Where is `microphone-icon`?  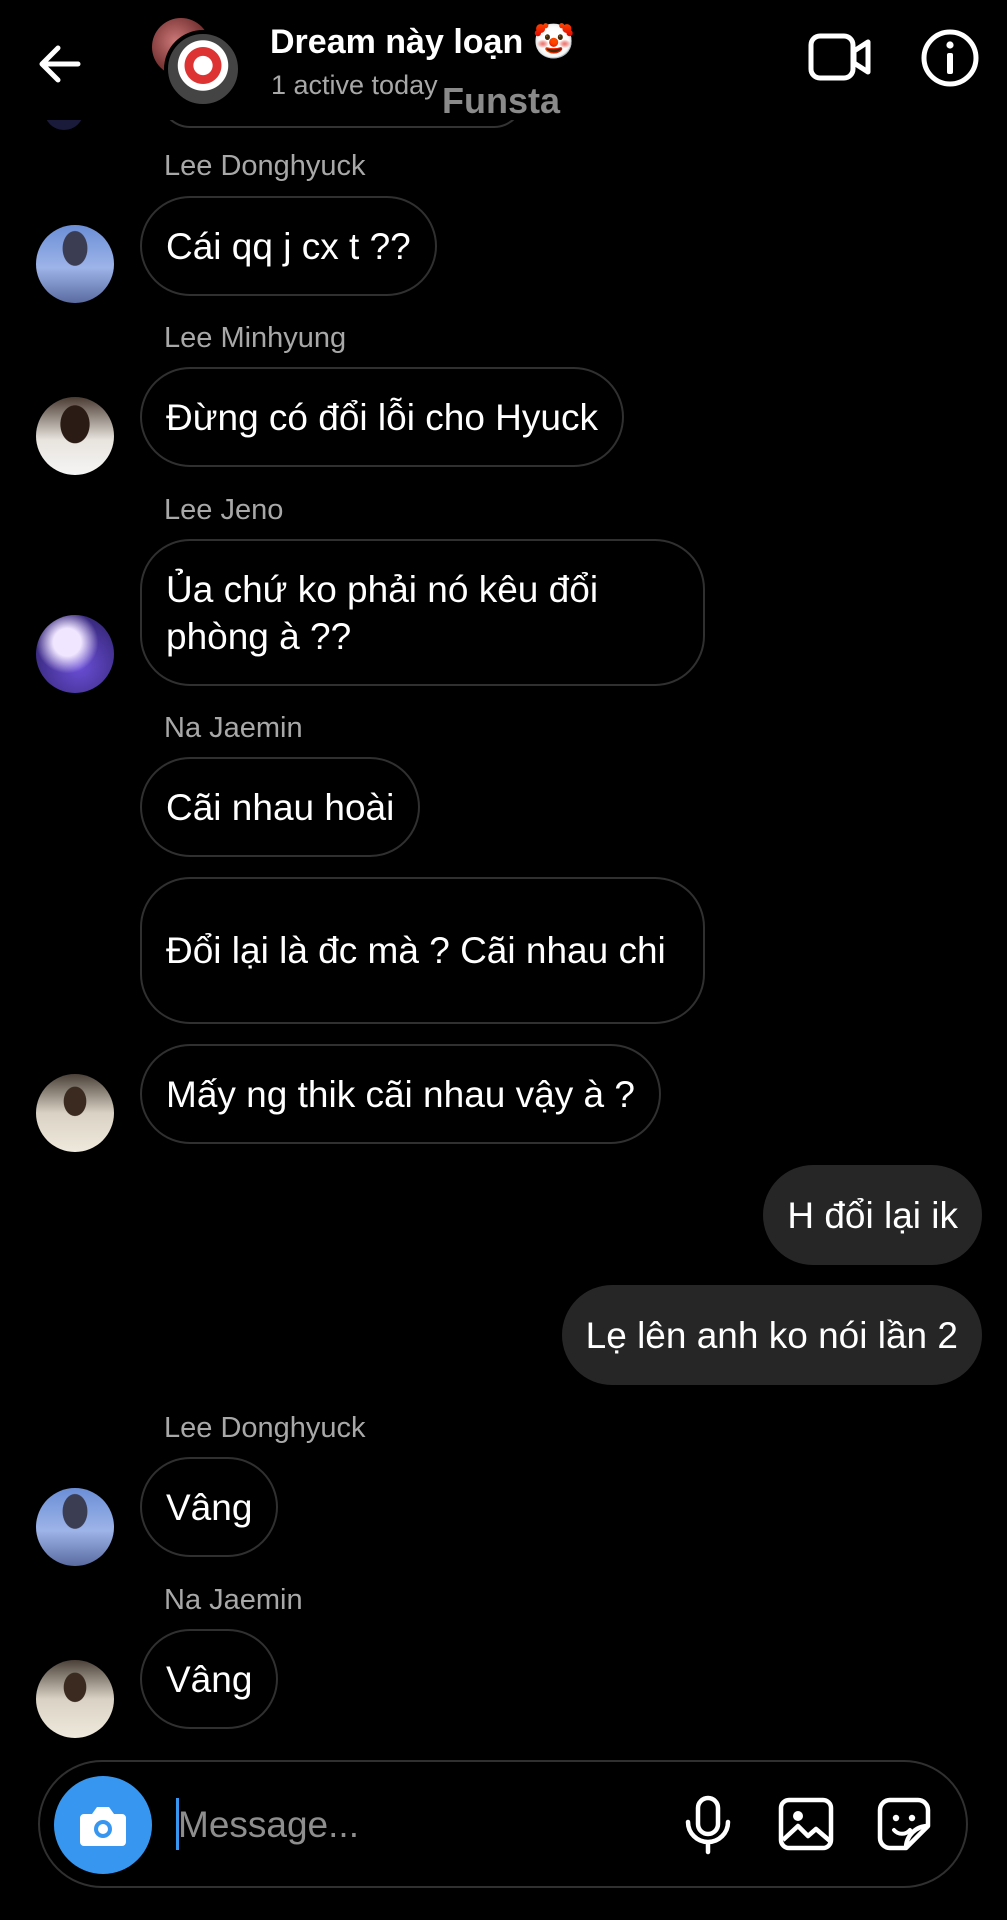
microphone-icon is located at coordinates (708, 1825).